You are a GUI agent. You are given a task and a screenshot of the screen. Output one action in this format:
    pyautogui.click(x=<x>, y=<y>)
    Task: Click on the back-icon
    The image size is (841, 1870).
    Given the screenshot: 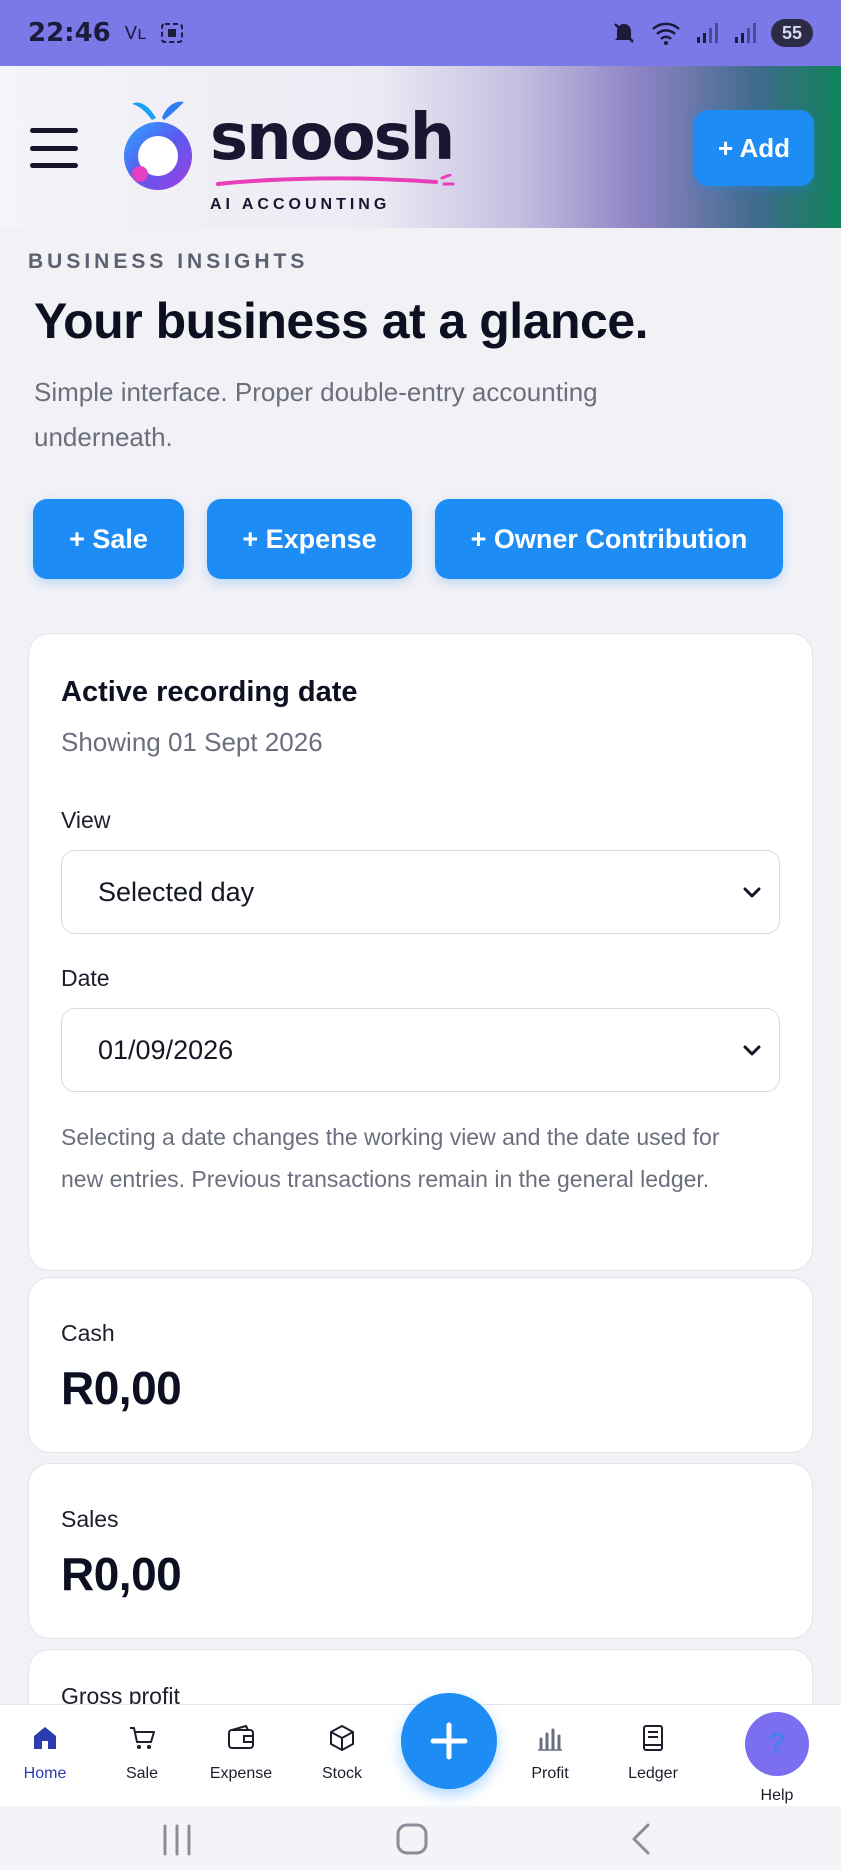 What is the action you would take?
    pyautogui.click(x=641, y=1839)
    